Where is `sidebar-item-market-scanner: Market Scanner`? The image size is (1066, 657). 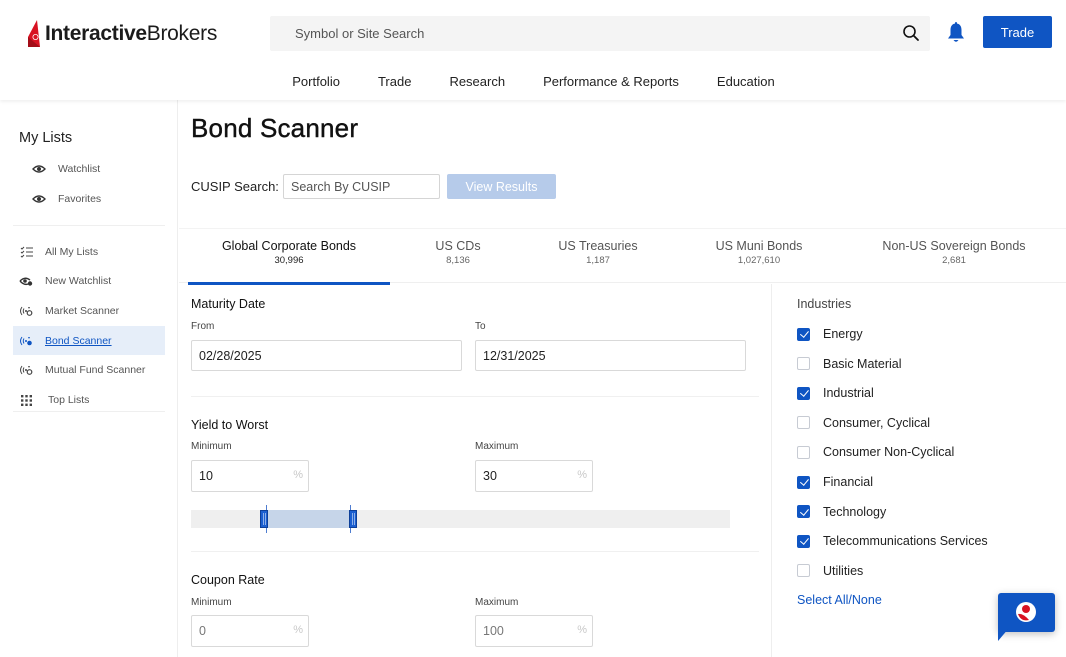
sidebar-item-market-scanner: Market Scanner is located at coordinates (69, 311).